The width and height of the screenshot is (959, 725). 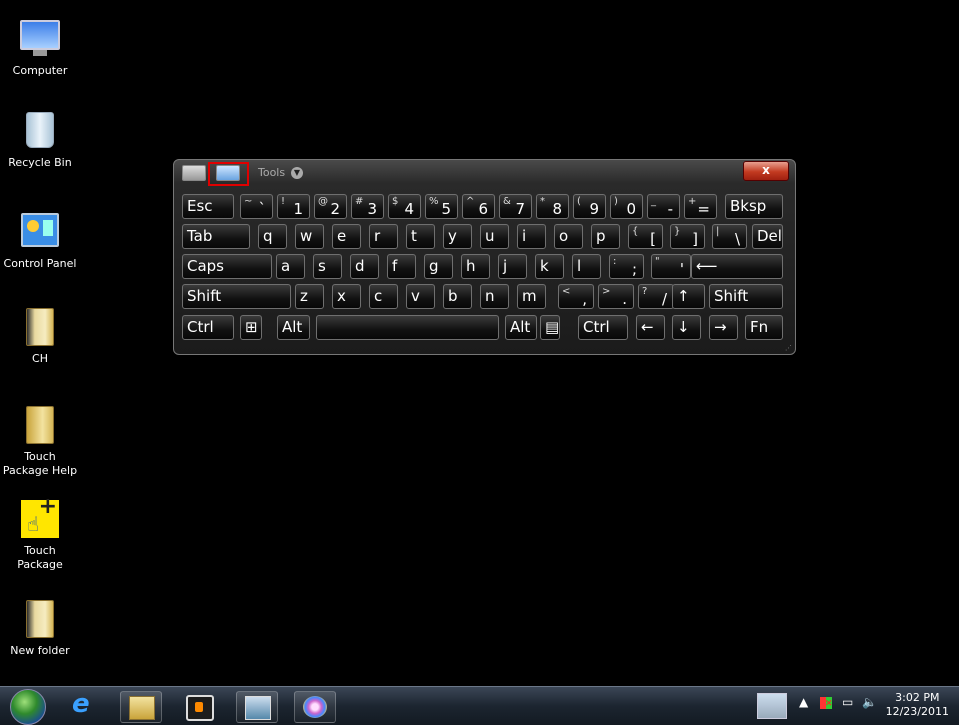 What do you see at coordinates (650, 327) in the screenshot?
I see `key-row5-7: ←` at bounding box center [650, 327].